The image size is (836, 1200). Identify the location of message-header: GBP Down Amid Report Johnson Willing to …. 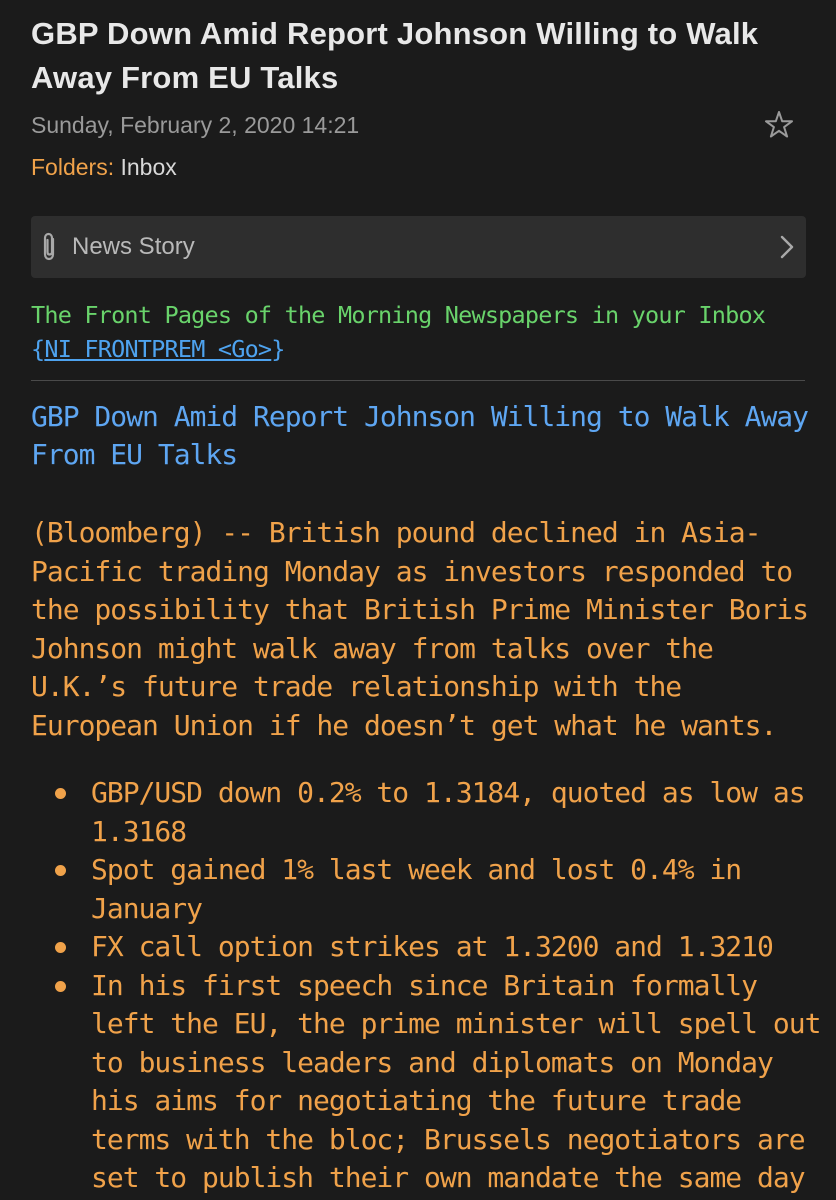
(401, 56).